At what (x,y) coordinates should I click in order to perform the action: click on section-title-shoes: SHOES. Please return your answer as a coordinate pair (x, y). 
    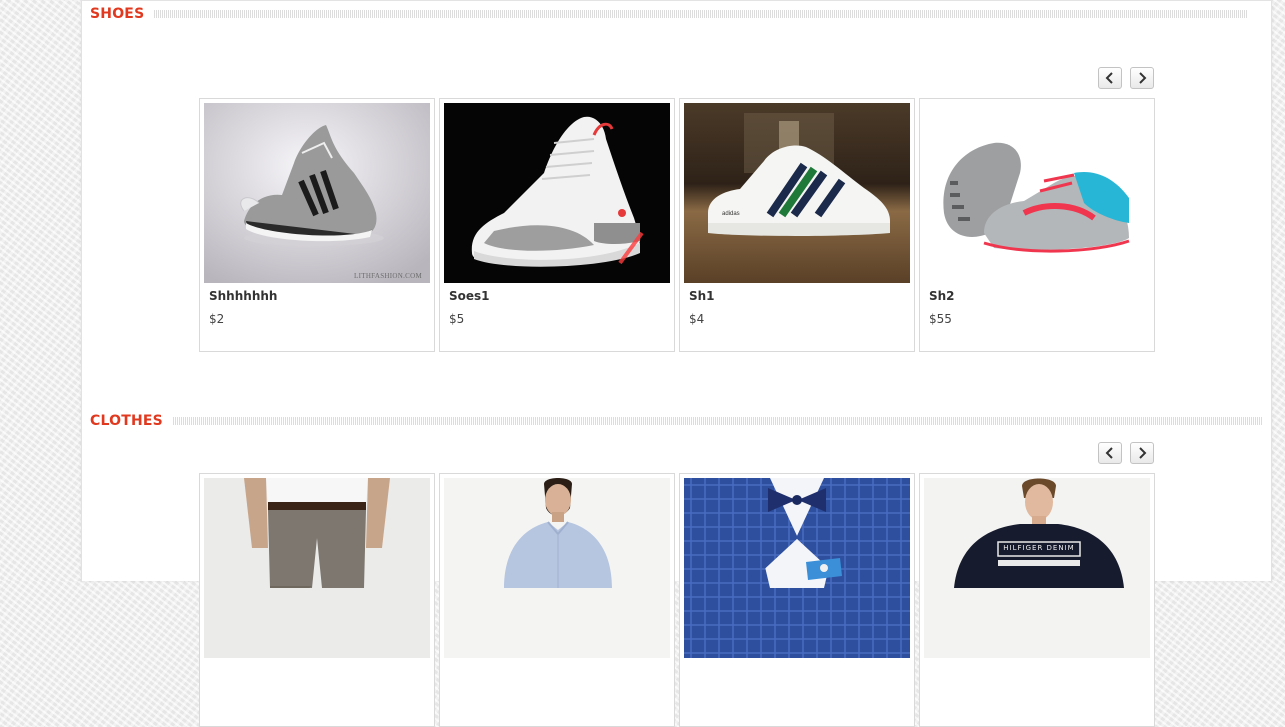
    Looking at the image, I should click on (117, 14).